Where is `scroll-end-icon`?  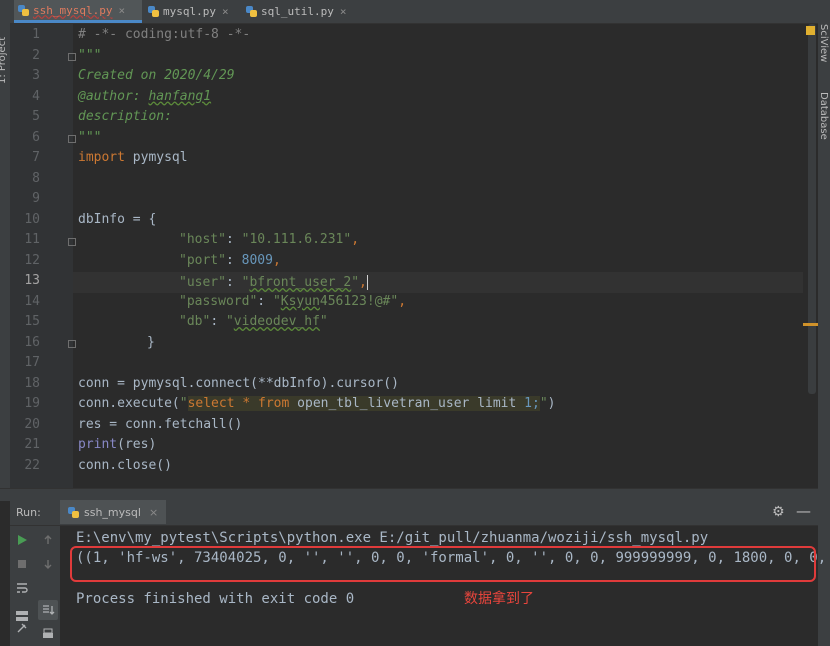 scroll-end-icon is located at coordinates (48, 610).